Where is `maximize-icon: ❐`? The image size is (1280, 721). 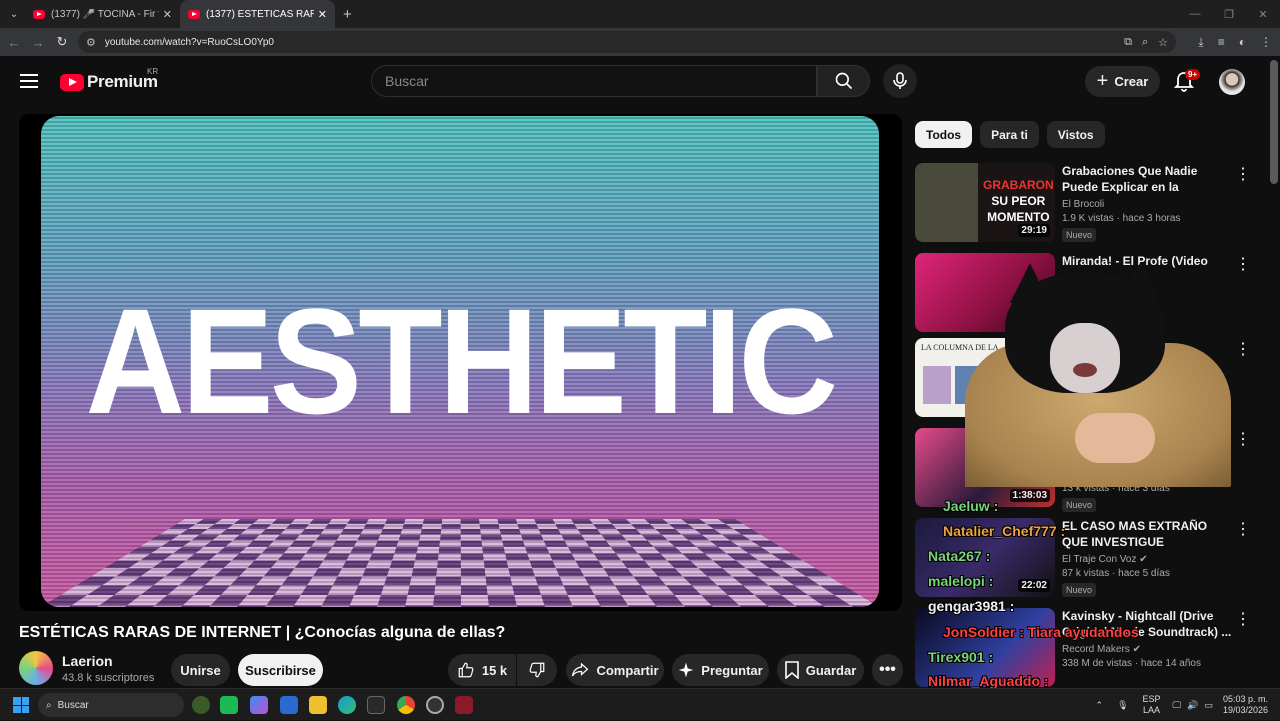 maximize-icon: ❐ is located at coordinates (1229, 14).